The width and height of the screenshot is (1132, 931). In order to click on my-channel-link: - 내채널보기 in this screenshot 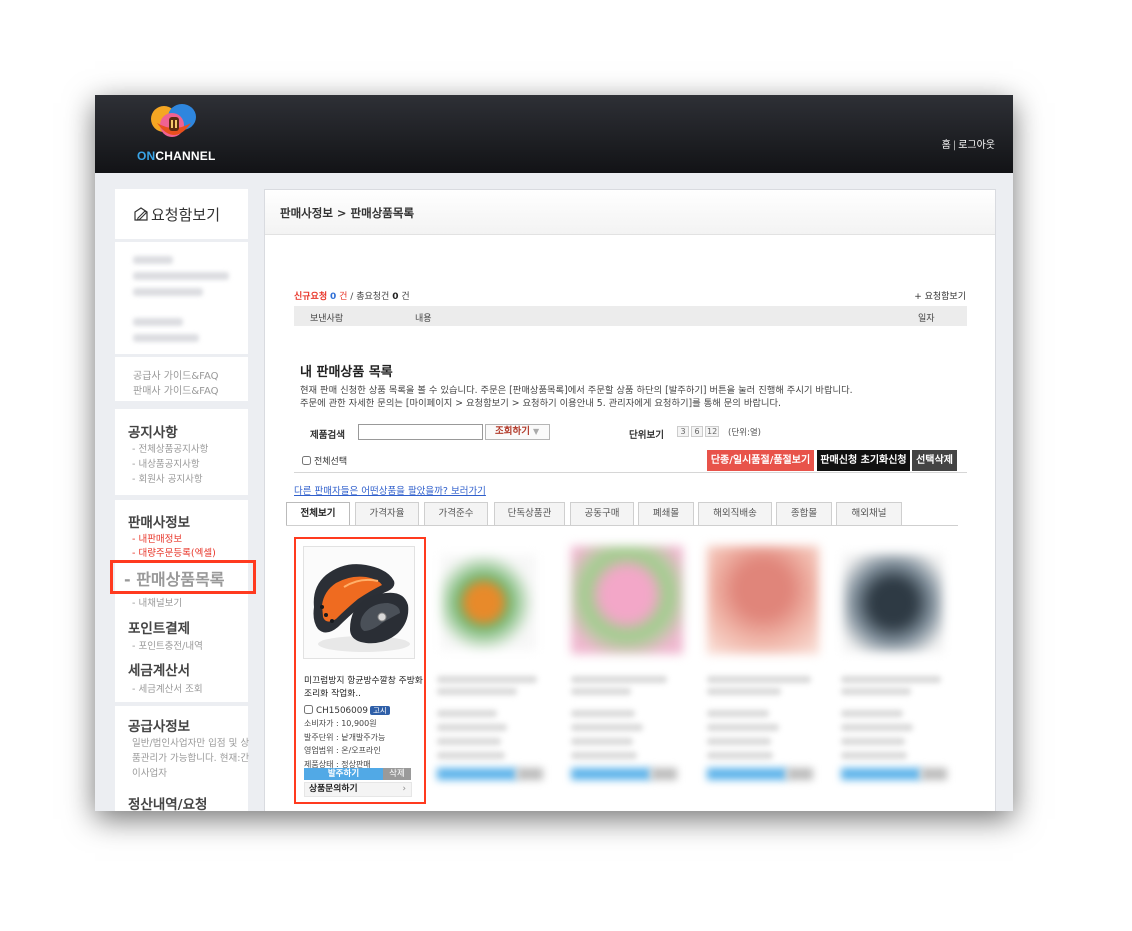, I will do `click(157, 602)`.